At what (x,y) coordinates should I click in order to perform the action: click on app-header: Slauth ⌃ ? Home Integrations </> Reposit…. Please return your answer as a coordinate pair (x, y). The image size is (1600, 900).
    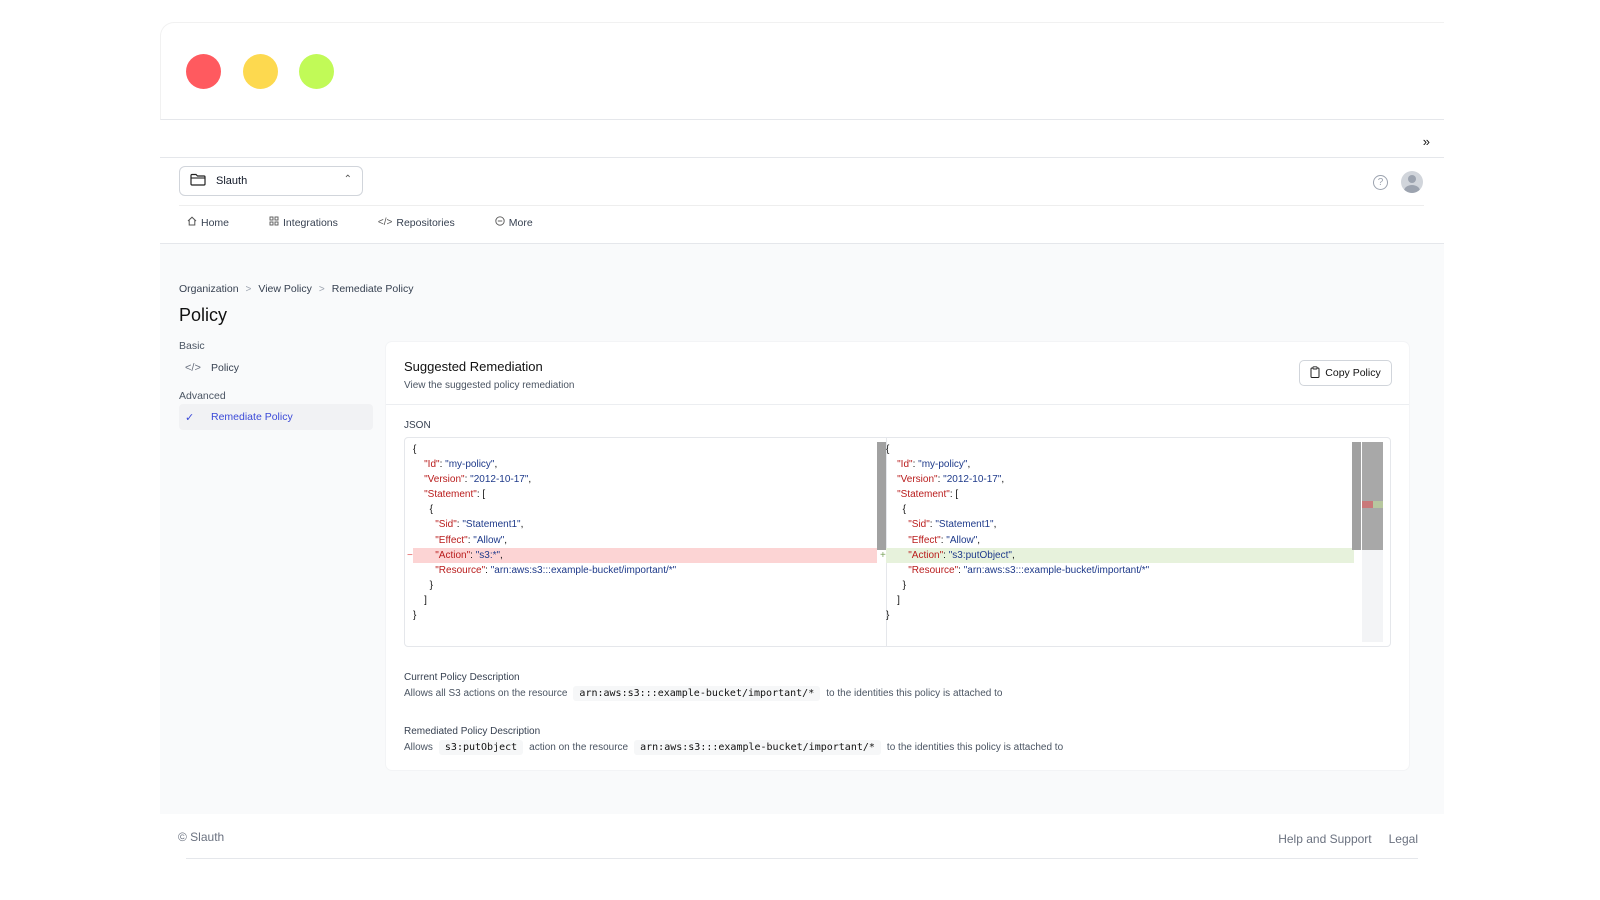
    Looking at the image, I should click on (802, 201).